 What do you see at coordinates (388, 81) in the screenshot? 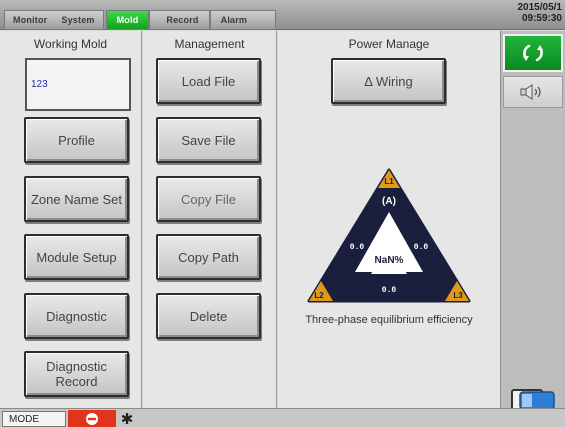
I see `wiring-button: Δ Wiring` at bounding box center [388, 81].